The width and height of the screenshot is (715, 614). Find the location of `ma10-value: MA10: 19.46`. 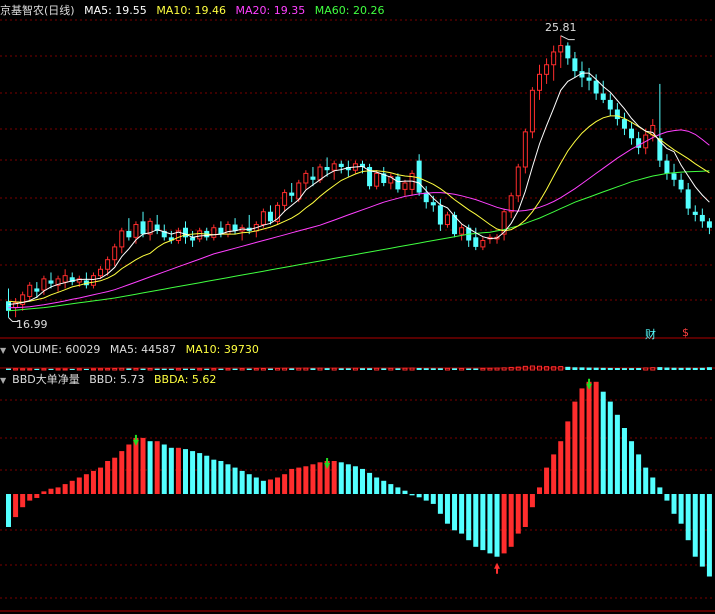

ma10-value: MA10: 19.46 is located at coordinates (191, 10).